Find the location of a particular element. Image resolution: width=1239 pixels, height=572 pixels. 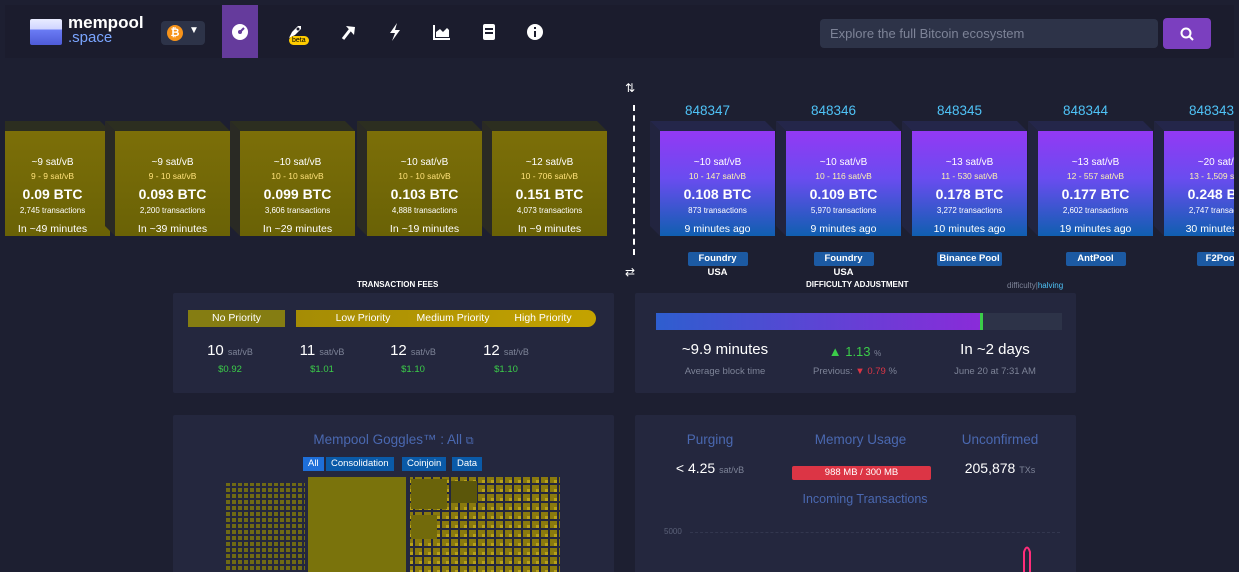

block-height-link: 848347 is located at coordinates (707, 110).